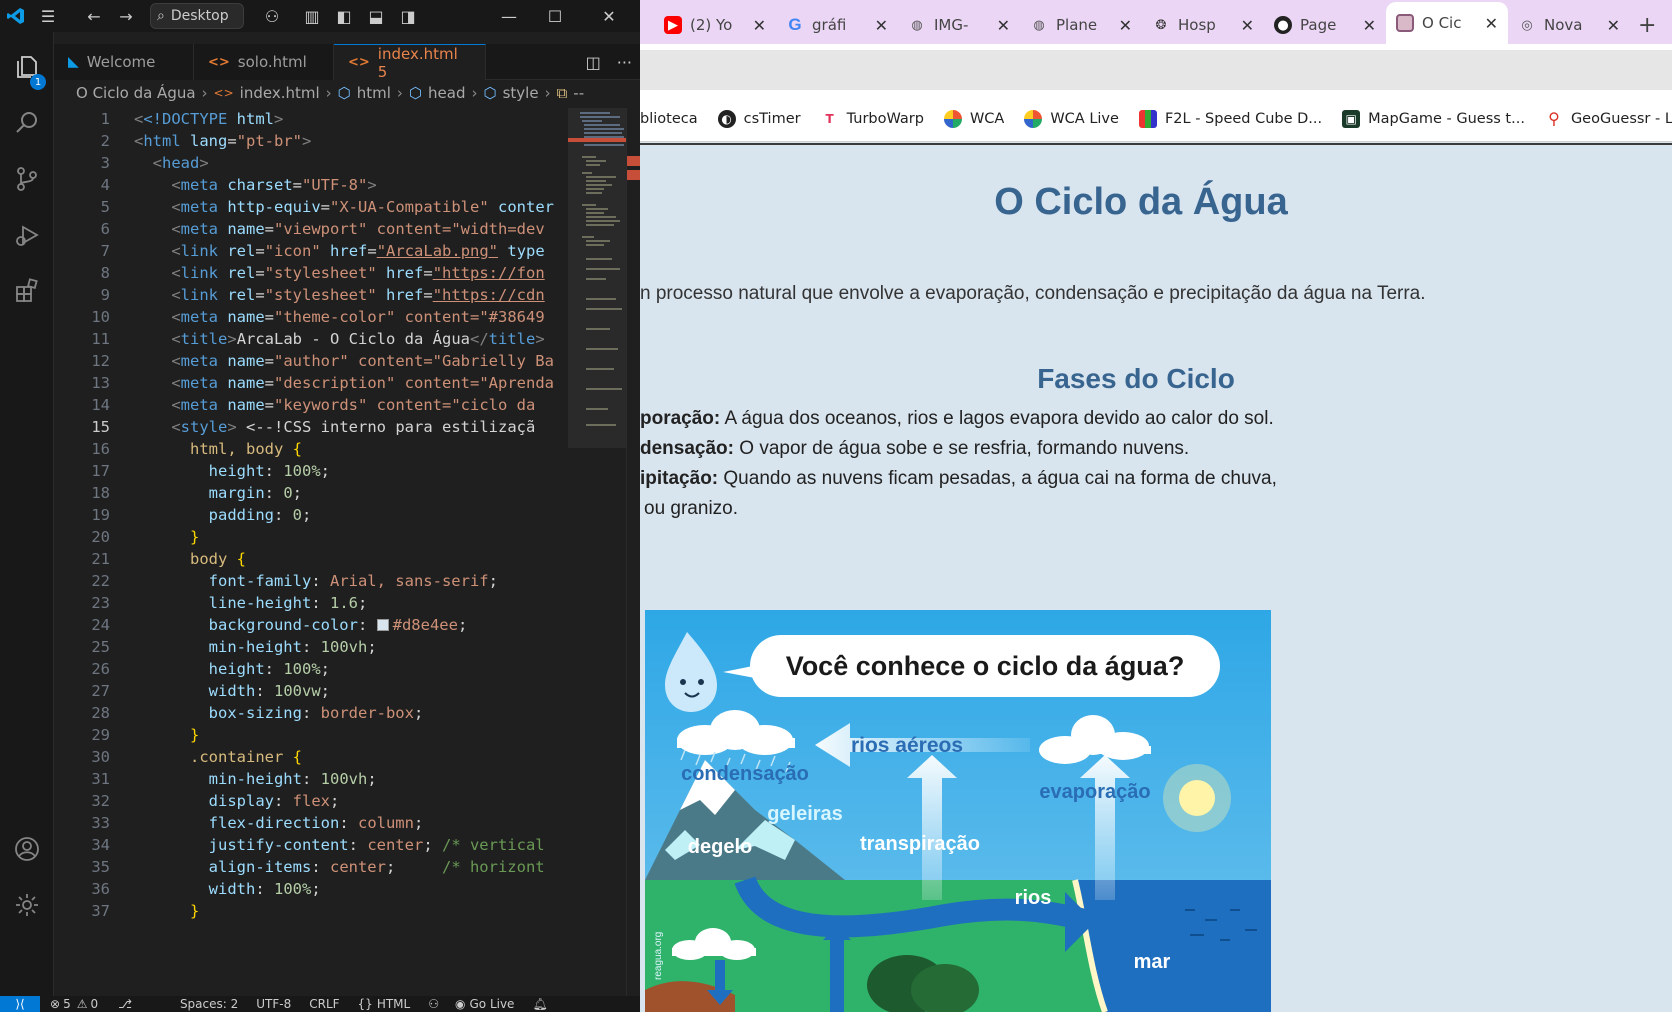  Describe the element at coordinates (126, 16) in the screenshot. I see `forward-arrow-icon: →` at that location.